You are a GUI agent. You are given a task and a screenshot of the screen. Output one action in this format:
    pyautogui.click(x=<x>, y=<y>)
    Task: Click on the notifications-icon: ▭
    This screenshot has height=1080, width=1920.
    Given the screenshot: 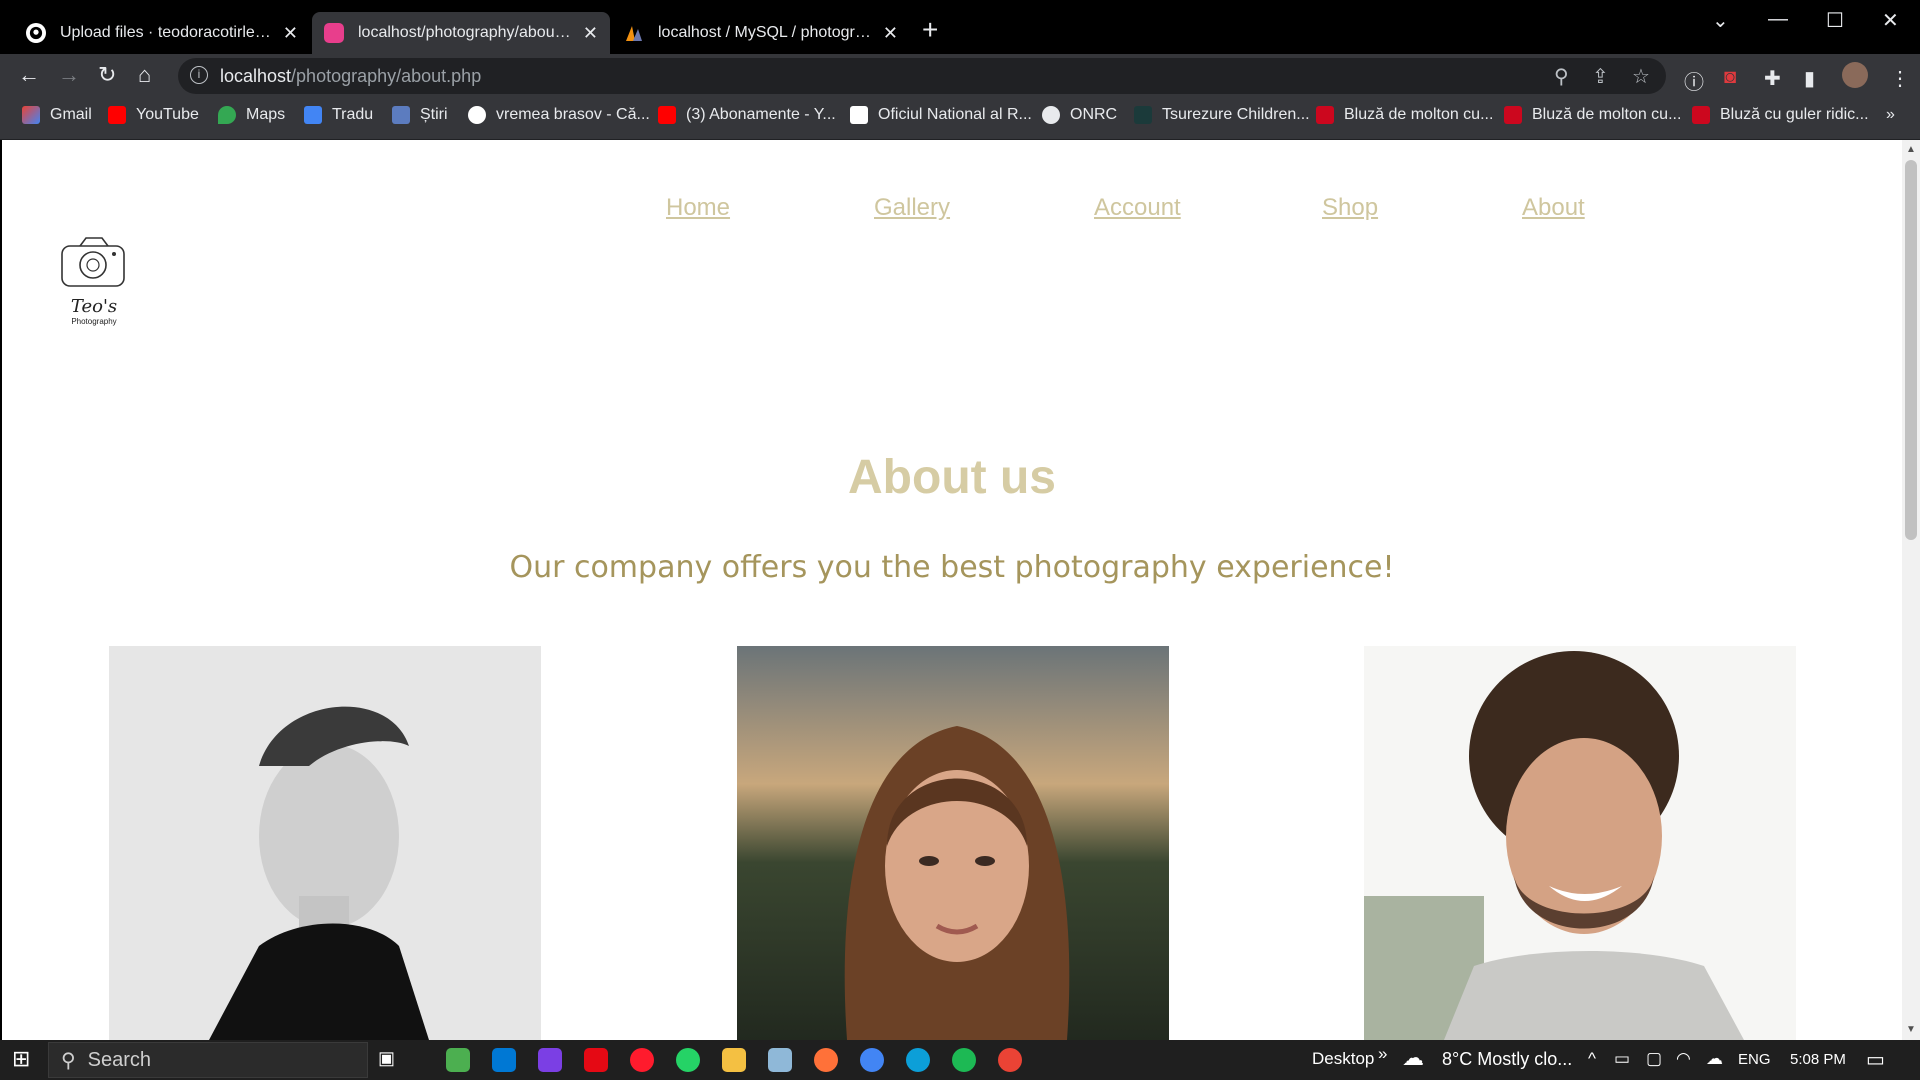 What is the action you would take?
    pyautogui.click(x=1875, y=1059)
    